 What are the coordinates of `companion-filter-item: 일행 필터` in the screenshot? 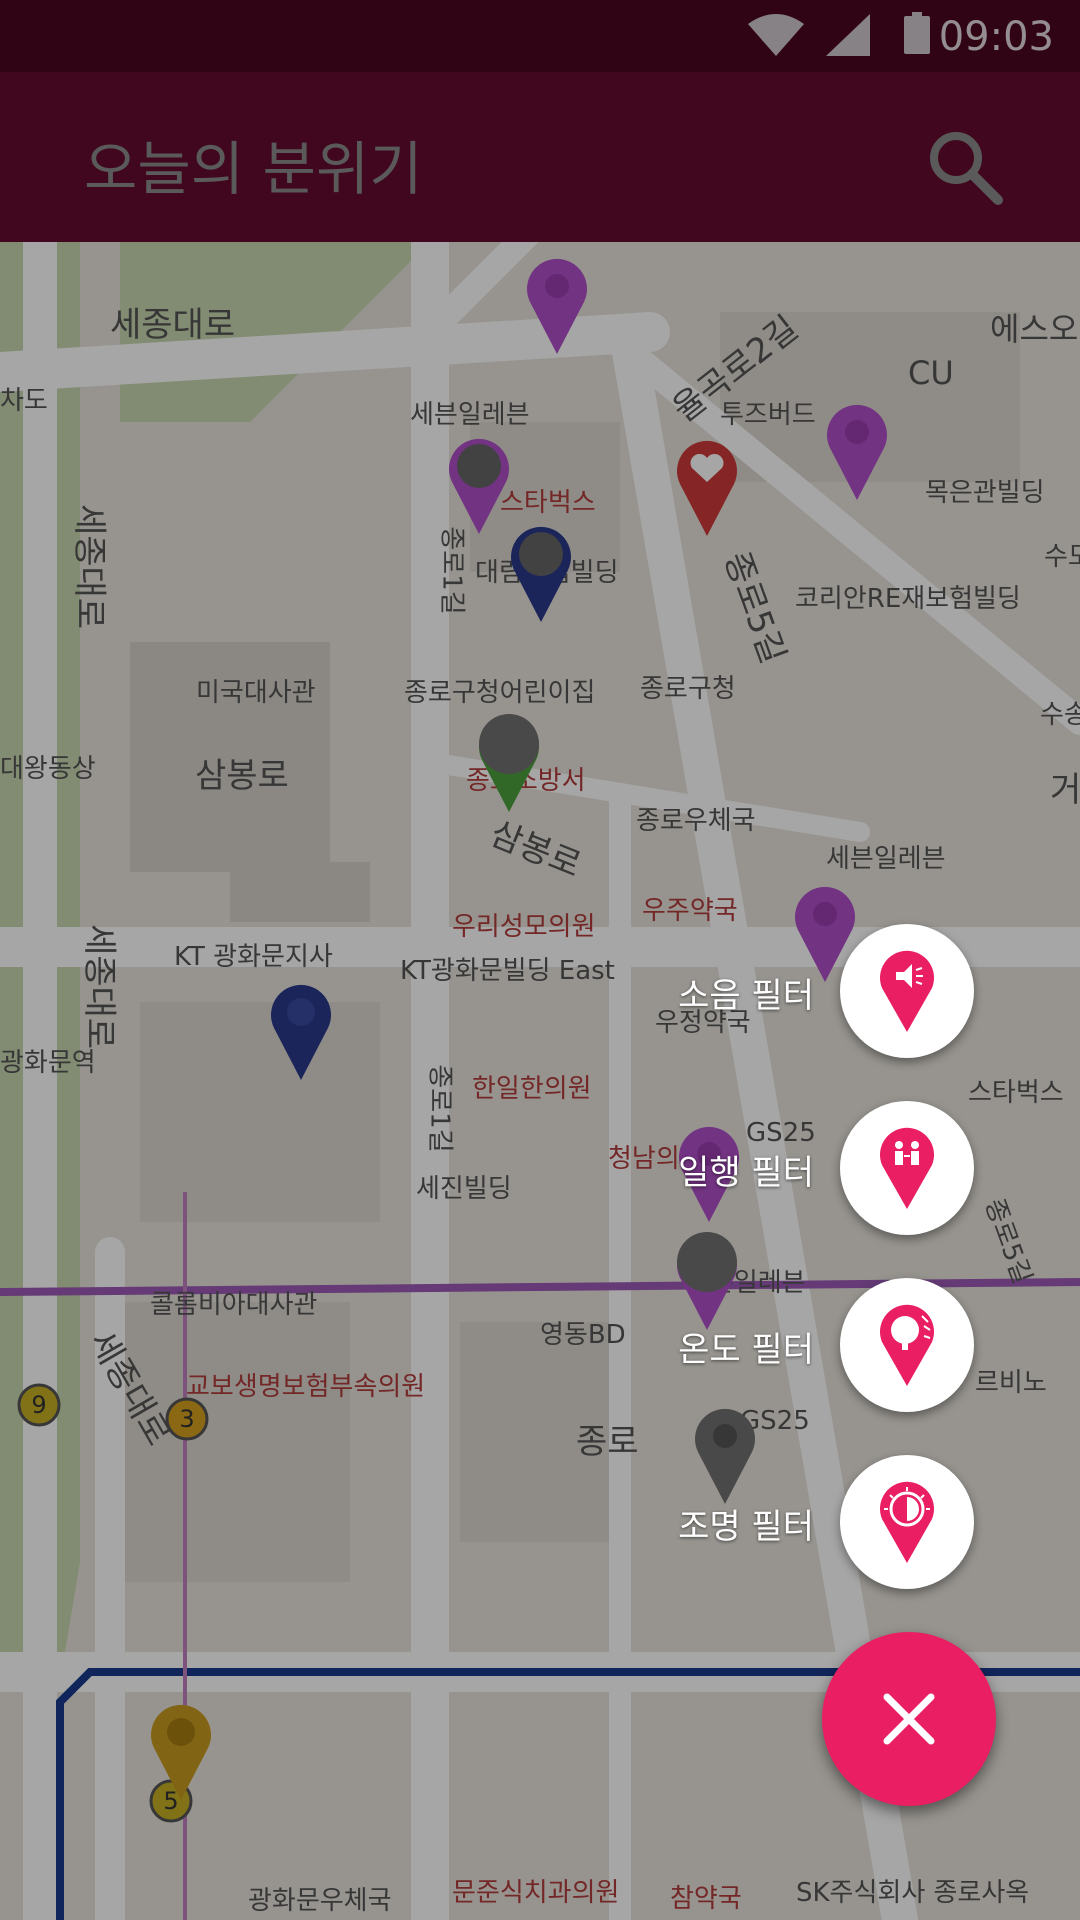 It's located at (774, 1168).